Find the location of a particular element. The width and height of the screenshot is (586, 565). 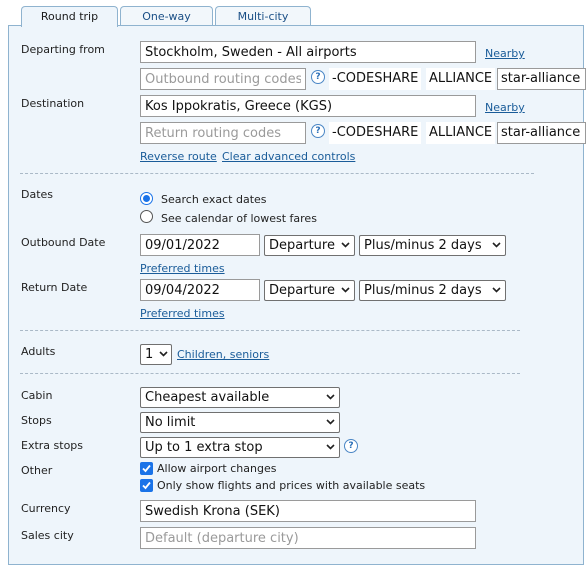

destination-input is located at coordinates (308, 106).